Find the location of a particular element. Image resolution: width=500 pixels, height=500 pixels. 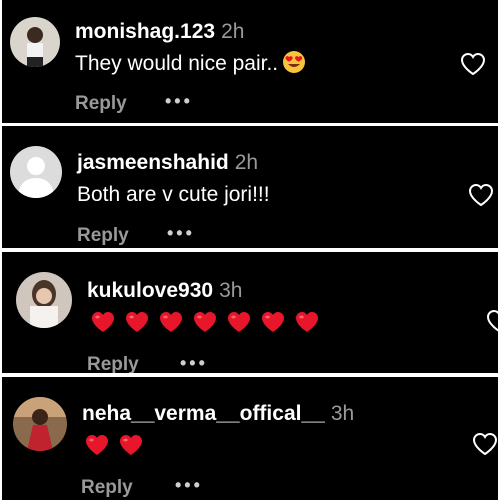

heart-eyes-emoji-icon is located at coordinates (294, 62).